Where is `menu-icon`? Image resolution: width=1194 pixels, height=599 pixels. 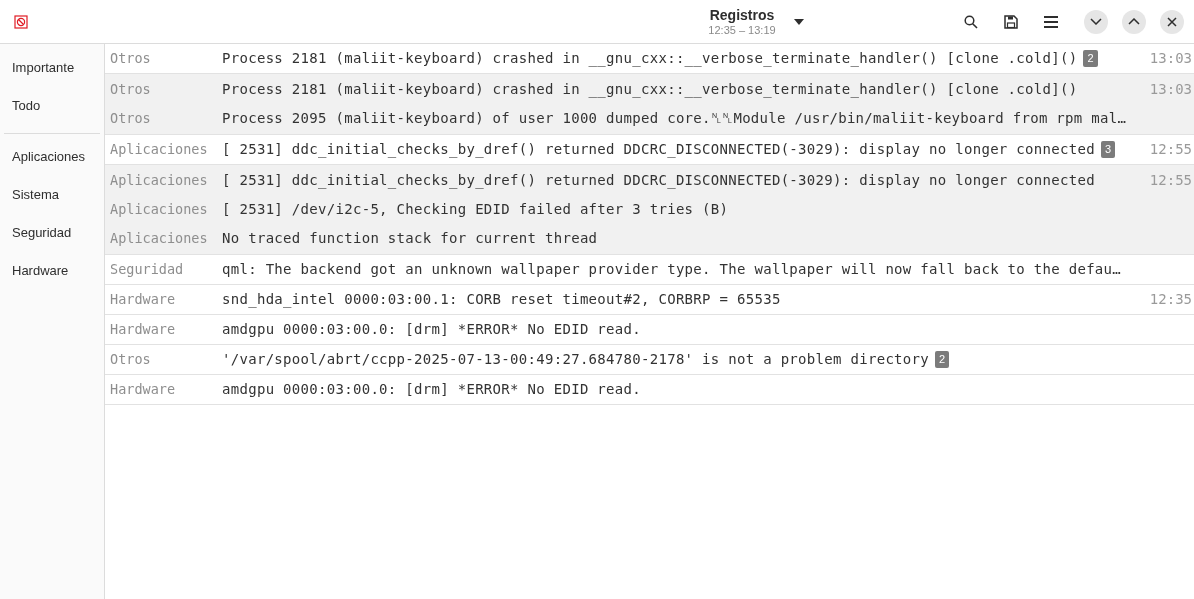 menu-icon is located at coordinates (1051, 21).